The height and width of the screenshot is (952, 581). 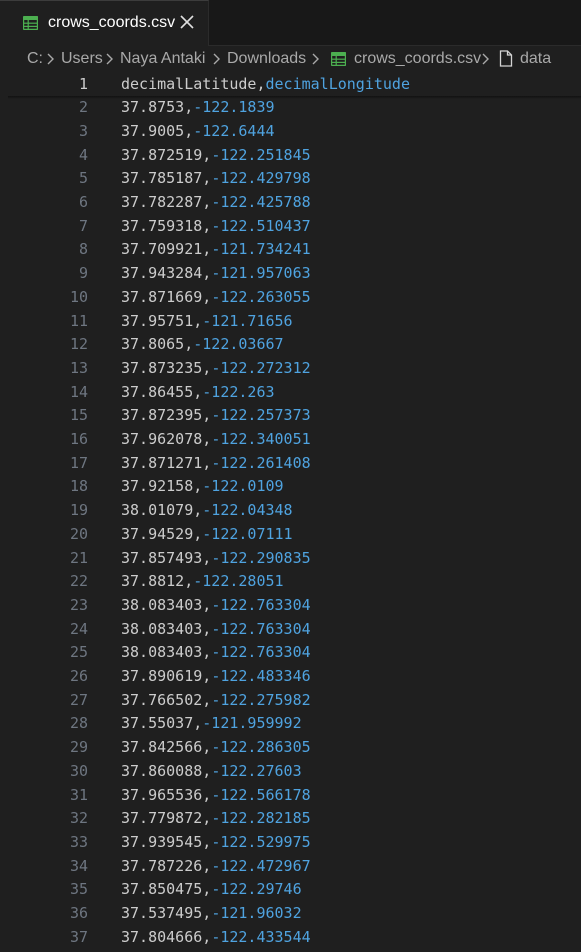 What do you see at coordinates (290, 867) in the screenshot?
I see `editor-line: 34 37.787226,-122.472967` at bounding box center [290, 867].